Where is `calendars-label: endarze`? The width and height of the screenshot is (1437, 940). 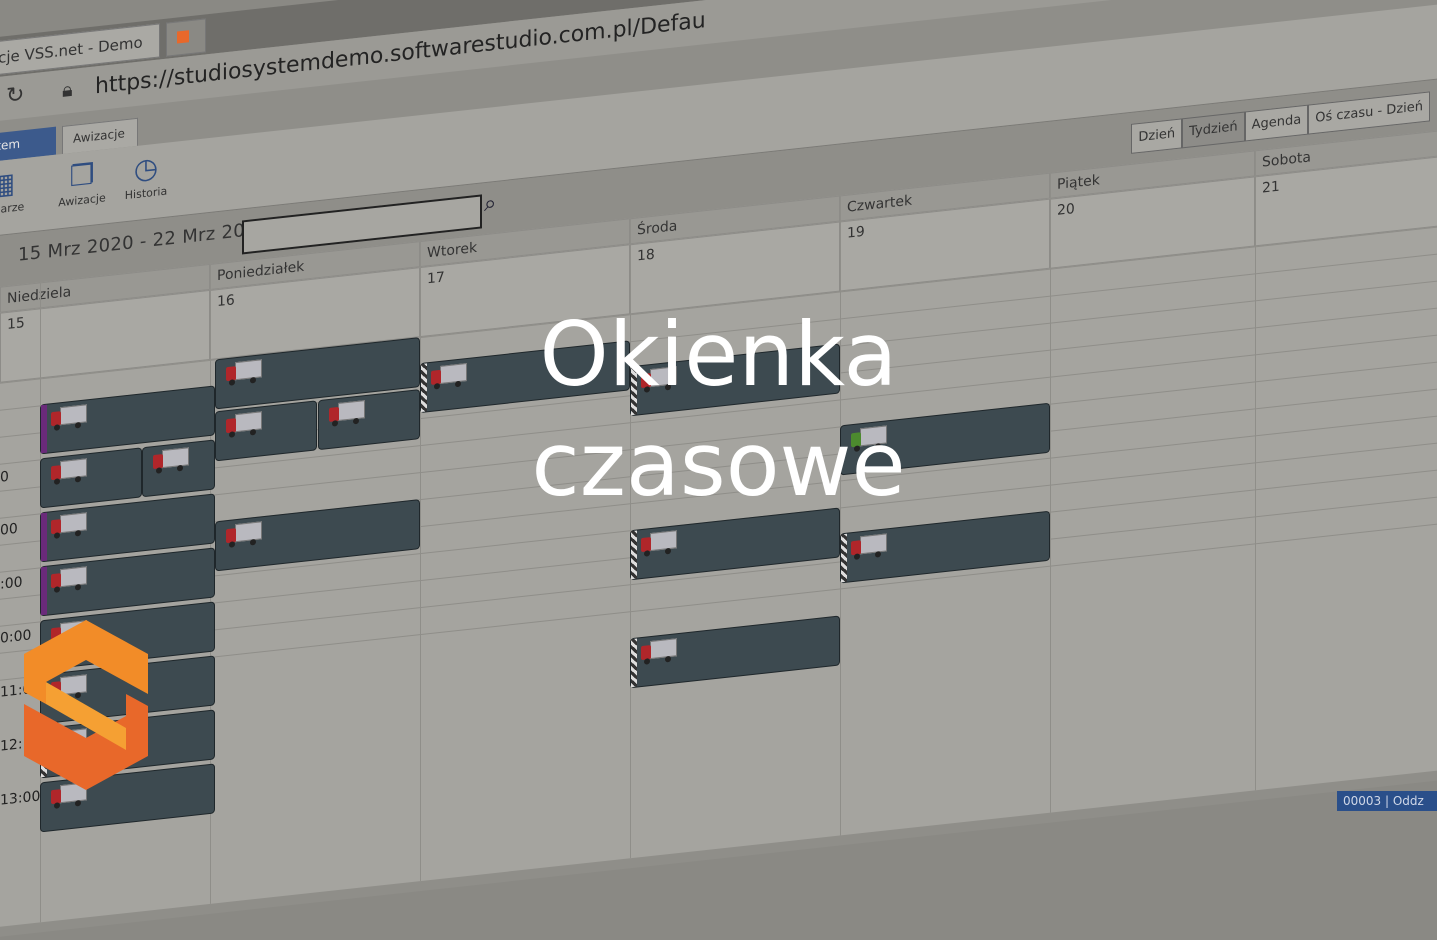 calendars-label: endarze is located at coordinates (12, 209).